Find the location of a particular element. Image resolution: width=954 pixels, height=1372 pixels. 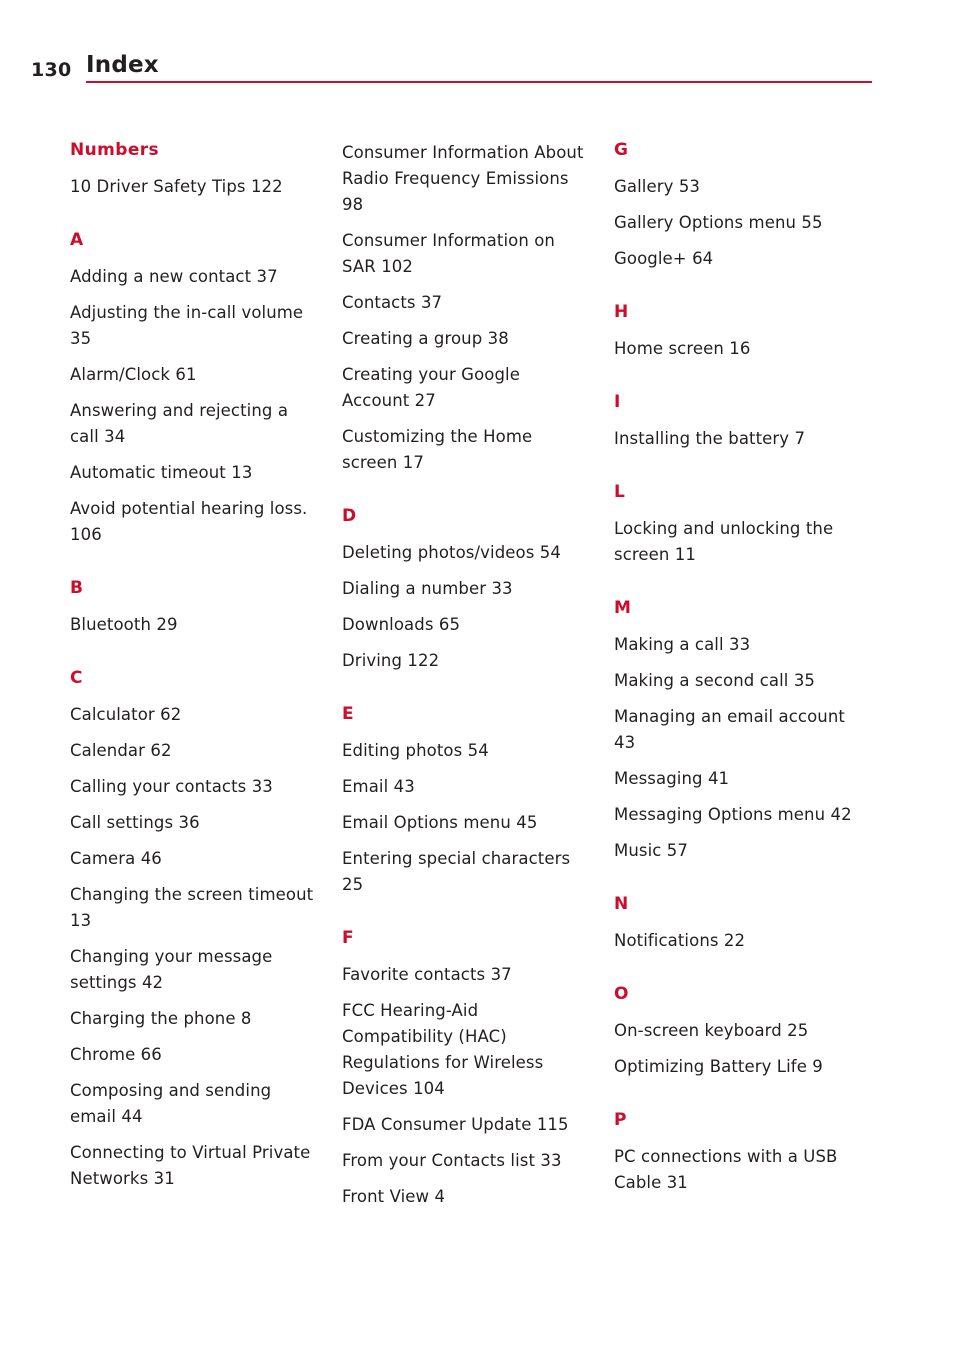

index-entry: Bluetooth 29 is located at coordinates (192, 625).